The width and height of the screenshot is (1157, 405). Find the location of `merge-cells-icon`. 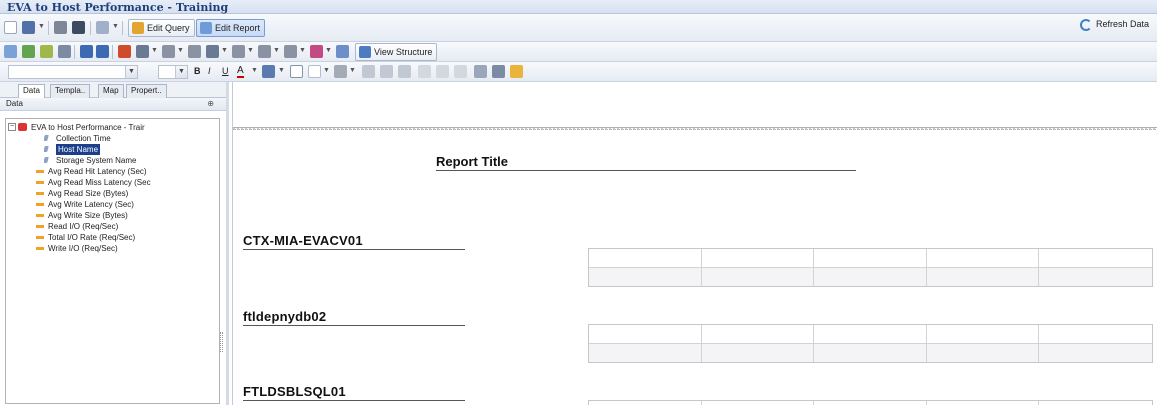

merge-cells-icon is located at coordinates (498, 71).